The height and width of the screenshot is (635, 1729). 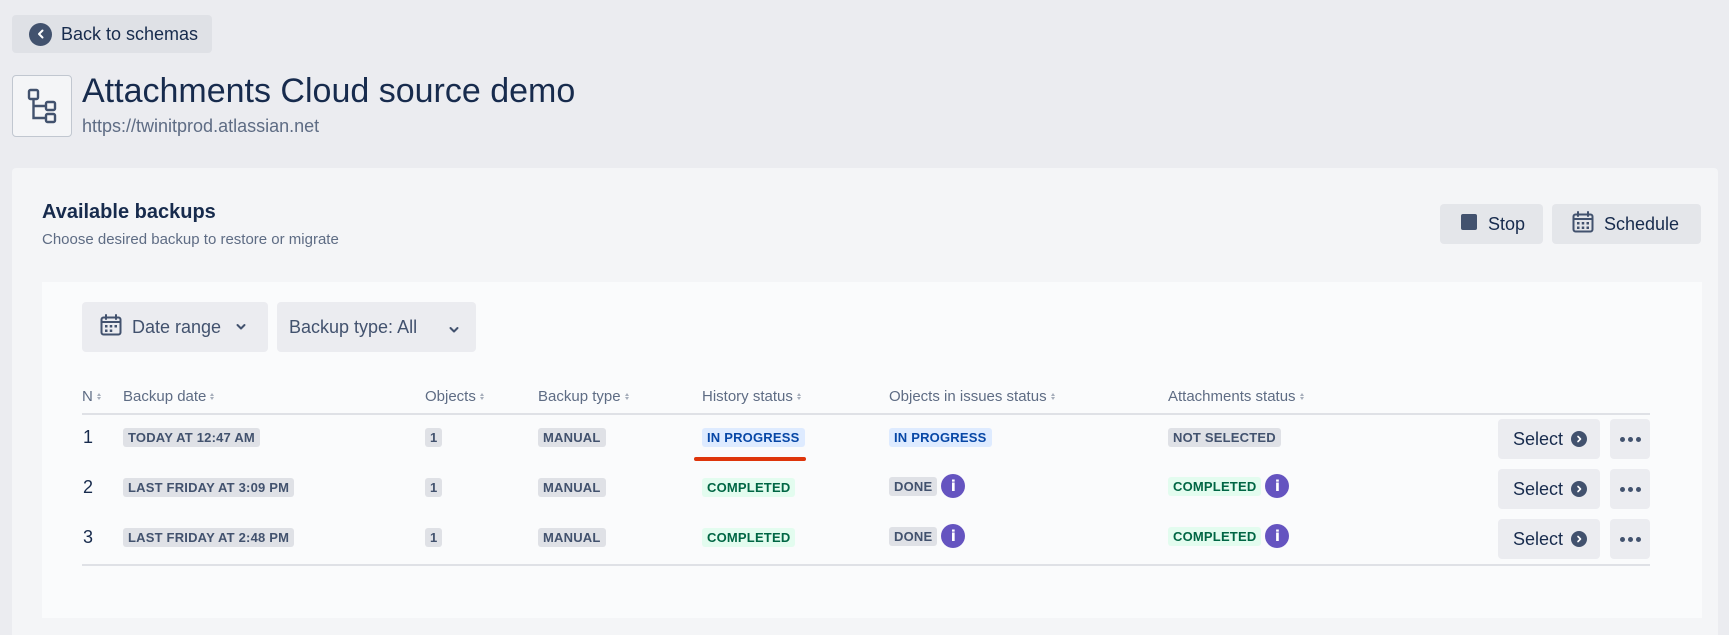 I want to click on red-underline-annotation, so click(x=750, y=459).